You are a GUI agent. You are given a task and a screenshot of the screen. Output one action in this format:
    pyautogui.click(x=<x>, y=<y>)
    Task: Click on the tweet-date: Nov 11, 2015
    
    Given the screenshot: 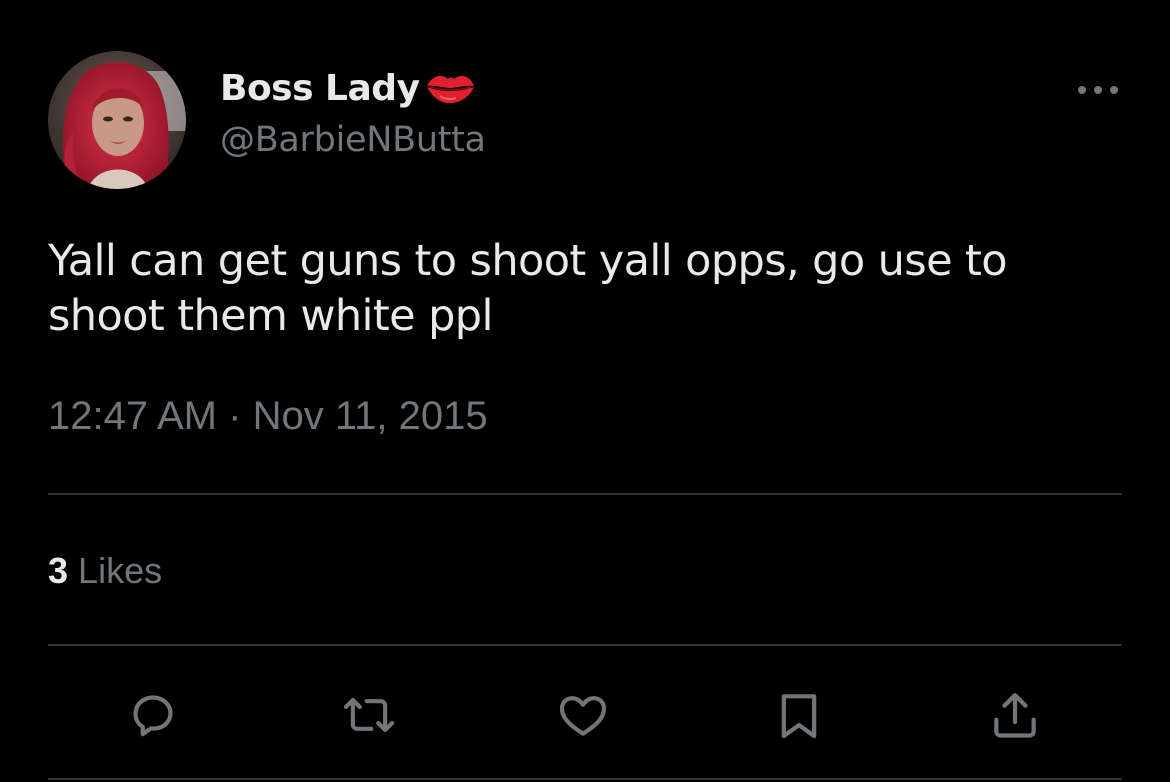 What is the action you would take?
    pyautogui.click(x=370, y=416)
    